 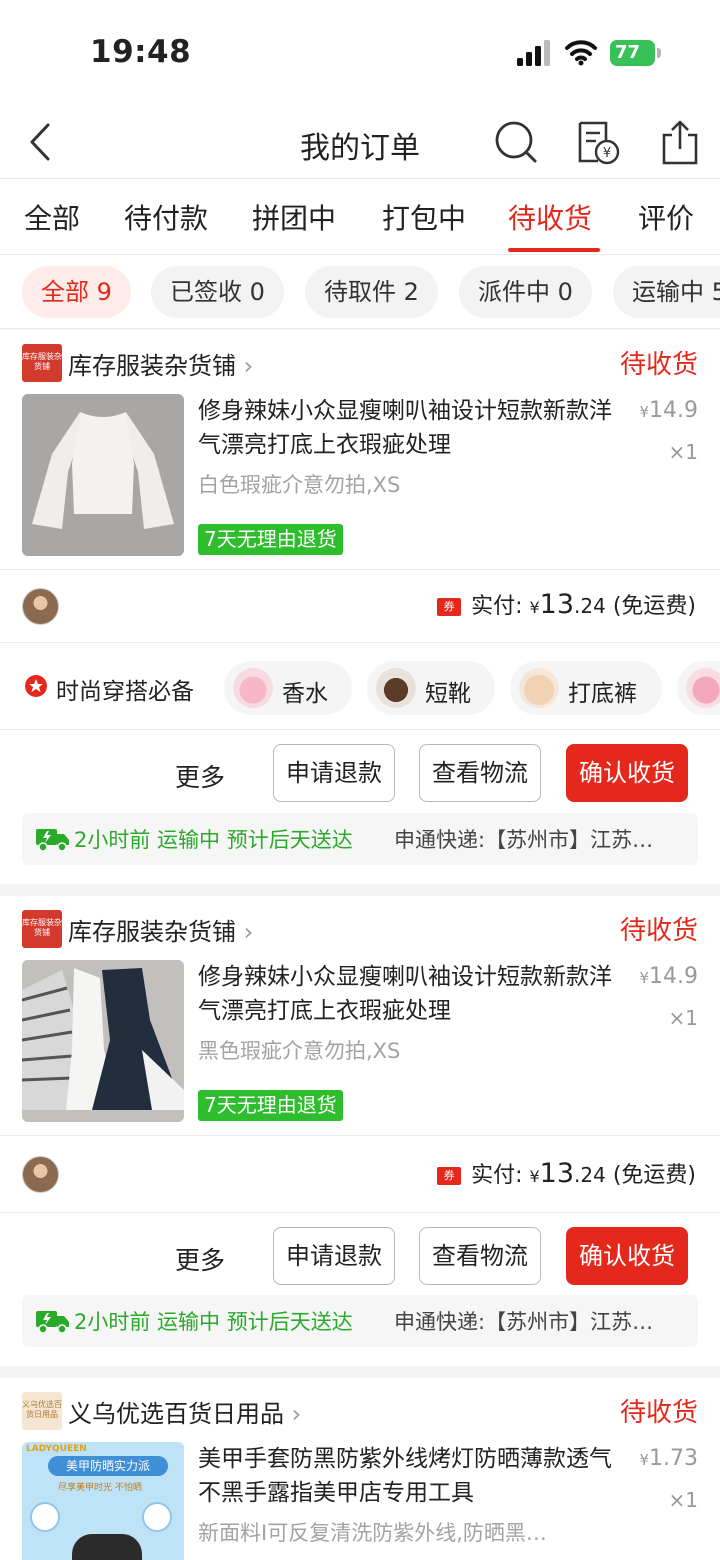 What do you see at coordinates (516, 142) in the screenshot?
I see `search-icon` at bounding box center [516, 142].